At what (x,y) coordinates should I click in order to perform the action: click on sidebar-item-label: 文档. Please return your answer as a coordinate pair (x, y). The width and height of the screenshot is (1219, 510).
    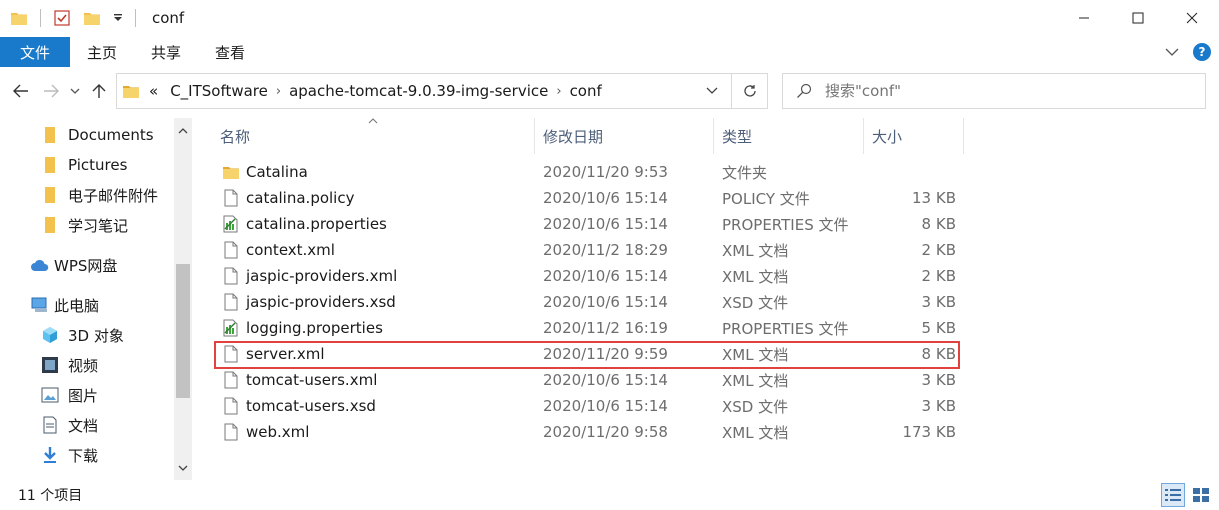
    Looking at the image, I should click on (83, 425).